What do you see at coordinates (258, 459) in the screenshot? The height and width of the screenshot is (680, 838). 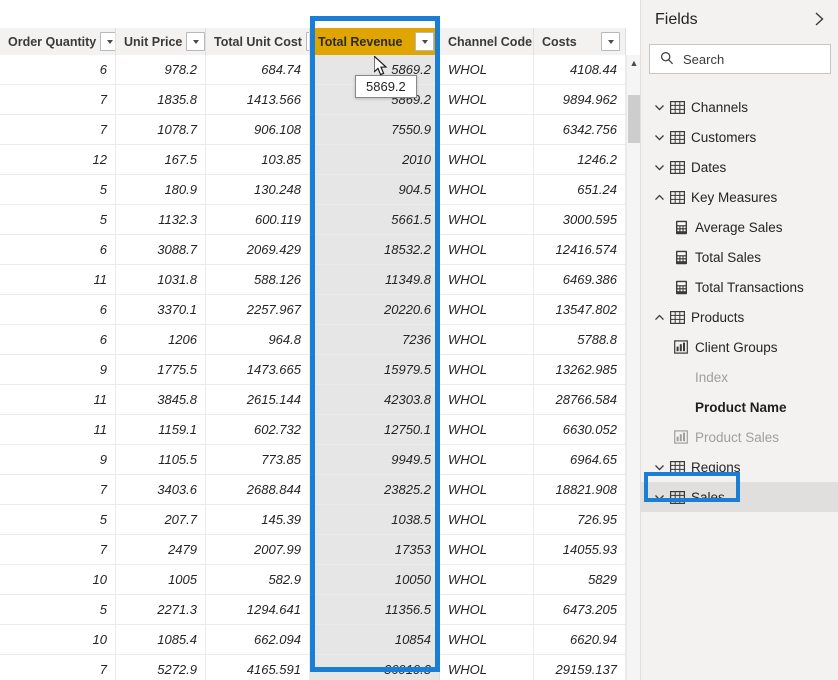 I see `table-cell-total_unit_cost: 773.85` at bounding box center [258, 459].